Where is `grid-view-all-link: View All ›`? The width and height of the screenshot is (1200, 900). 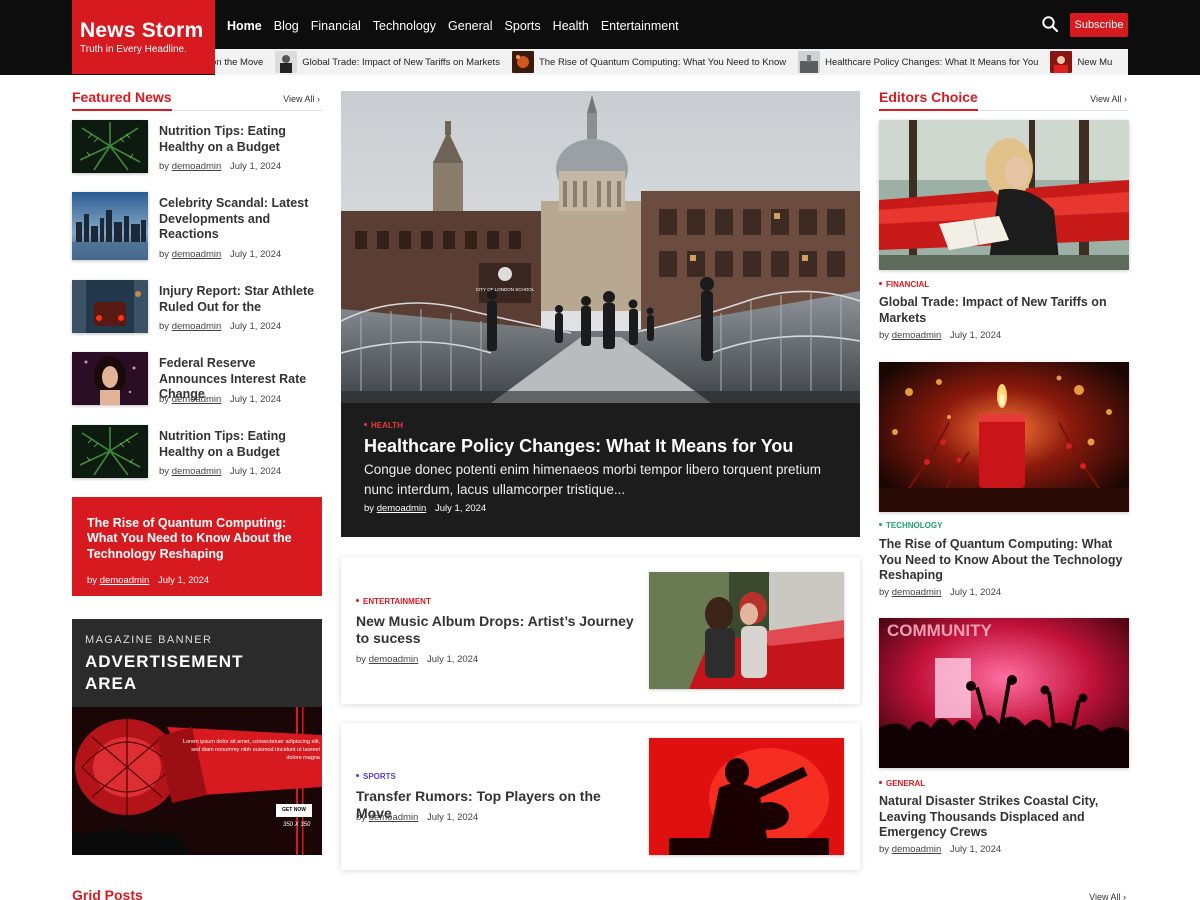 grid-view-all-link: View All › is located at coordinates (1107, 896).